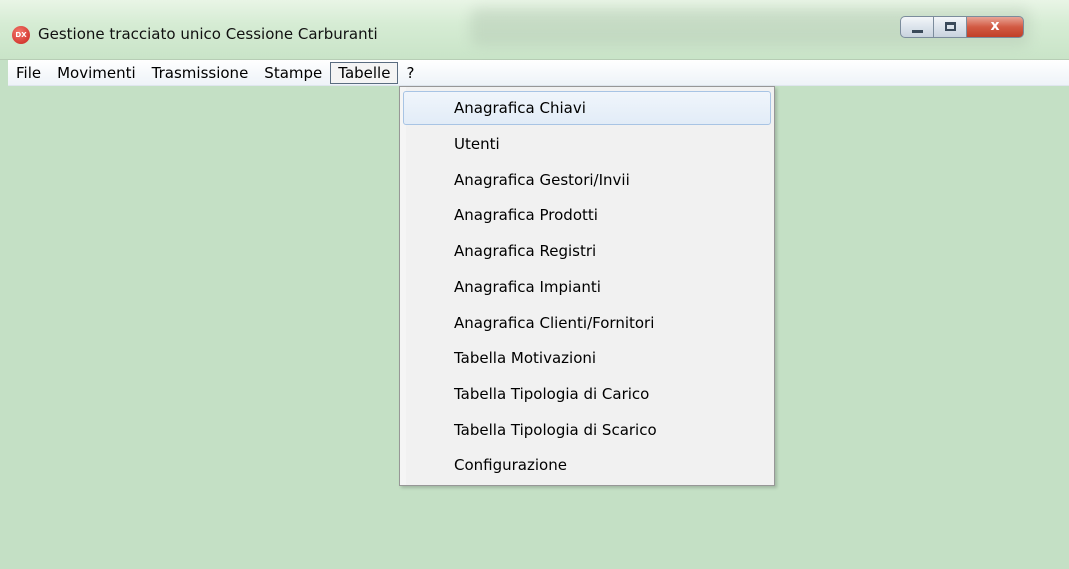 The width and height of the screenshot is (1069, 569). I want to click on menu-help: ?, so click(410, 73).